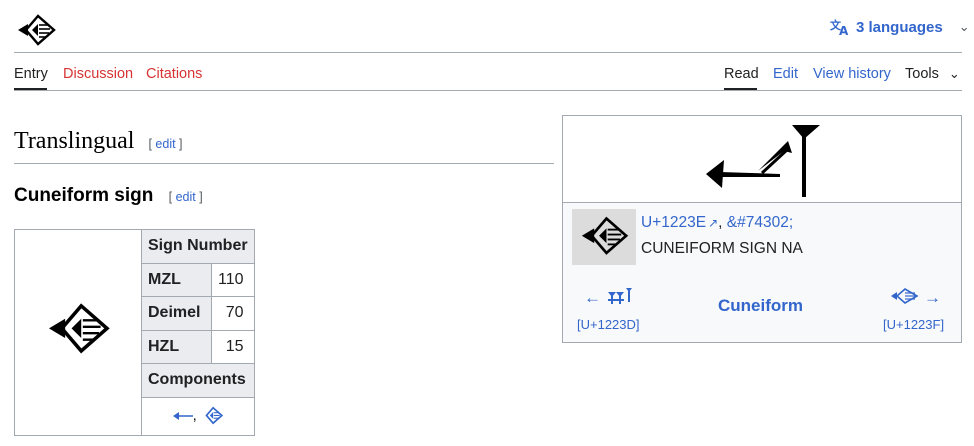 The width and height of the screenshot is (974, 446). I want to click on tab-view-history: View history, so click(852, 74).